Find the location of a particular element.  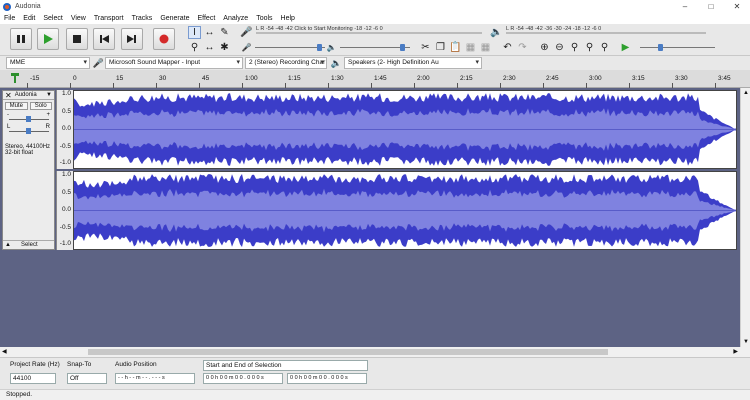

play-at-speed-slider is located at coordinates (672, 48).